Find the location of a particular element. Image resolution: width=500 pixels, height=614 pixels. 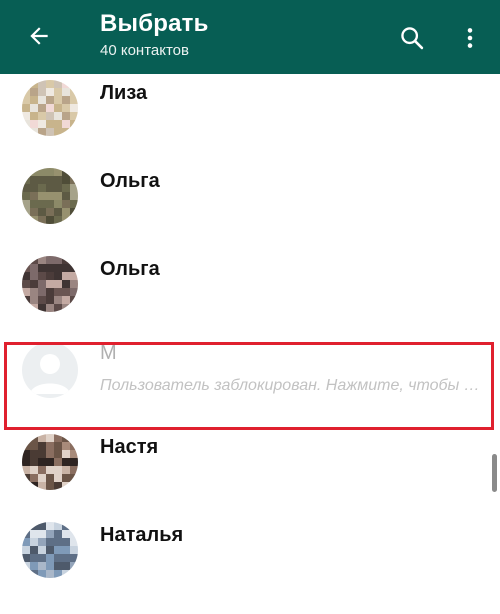

back-button is located at coordinates (39, 36).